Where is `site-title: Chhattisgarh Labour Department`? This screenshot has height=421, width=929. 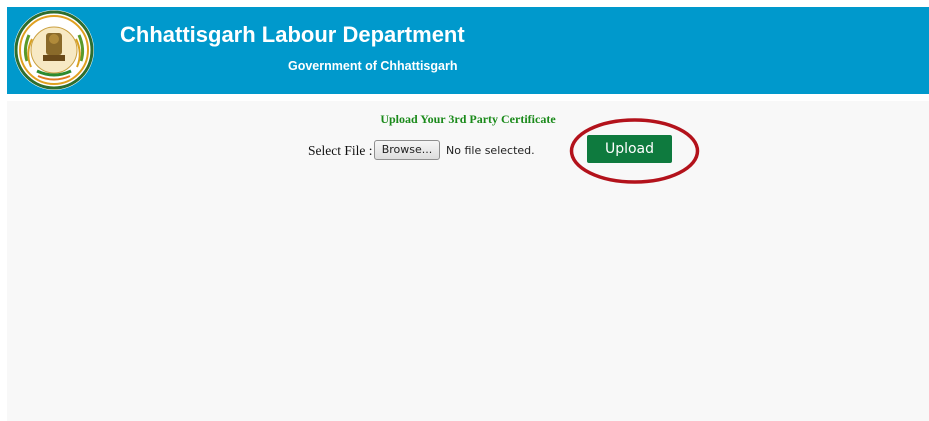 site-title: Chhattisgarh Labour Department is located at coordinates (292, 34).